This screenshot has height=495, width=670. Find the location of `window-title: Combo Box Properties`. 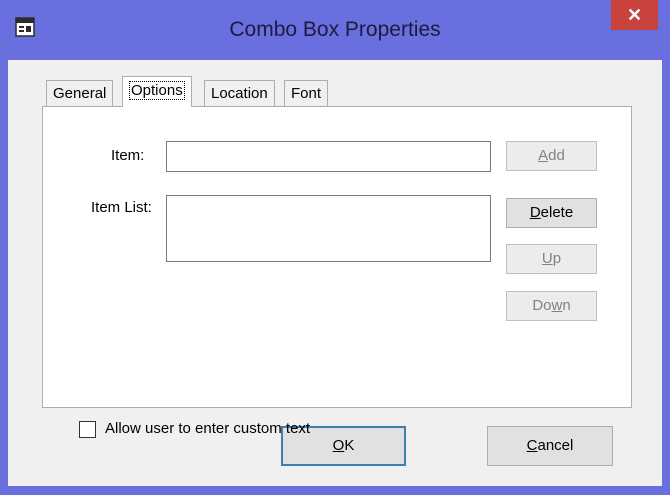

window-title: Combo Box Properties is located at coordinates (335, 29).